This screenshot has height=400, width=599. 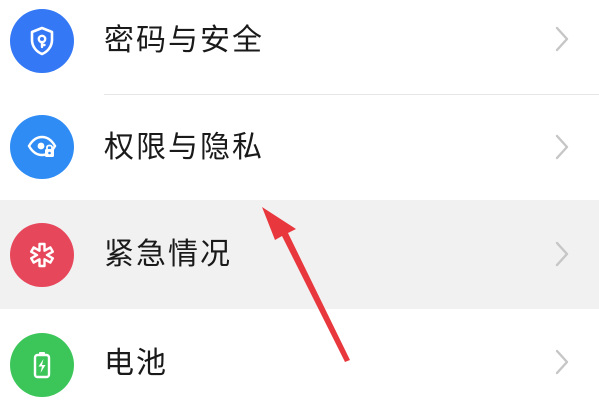 I want to click on shield-lock-icon, so click(x=42, y=41).